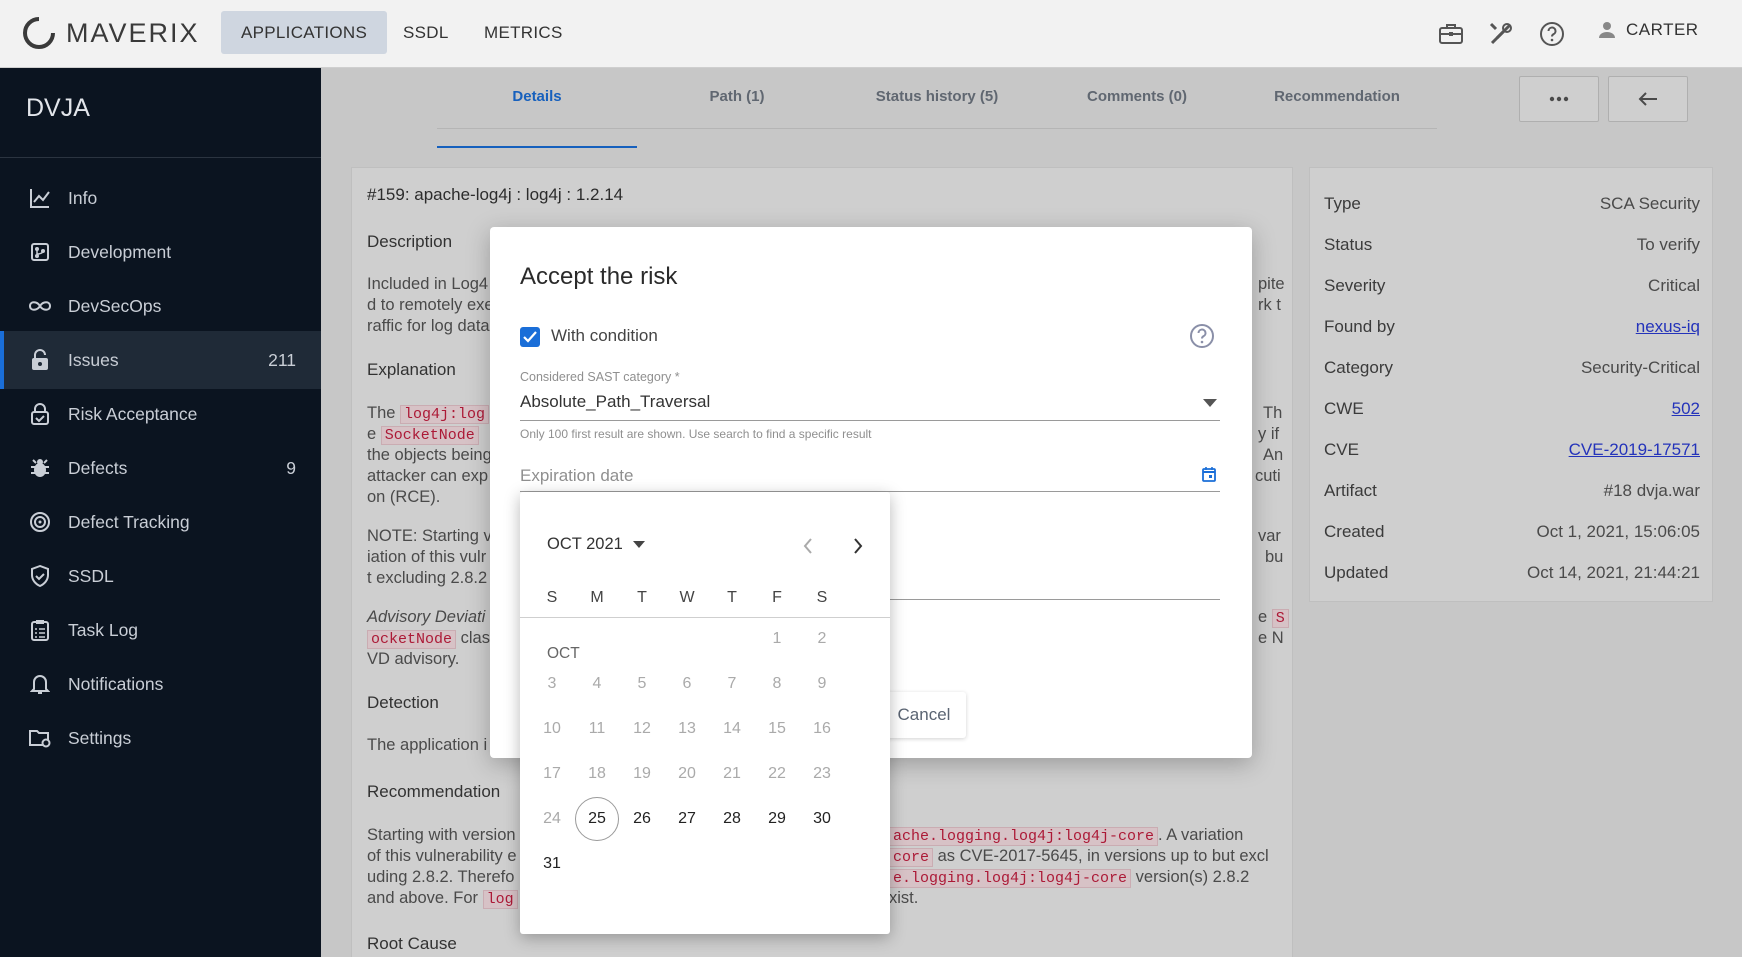  Describe the element at coordinates (822, 728) in the screenshot. I see `day-cell: 16` at that location.